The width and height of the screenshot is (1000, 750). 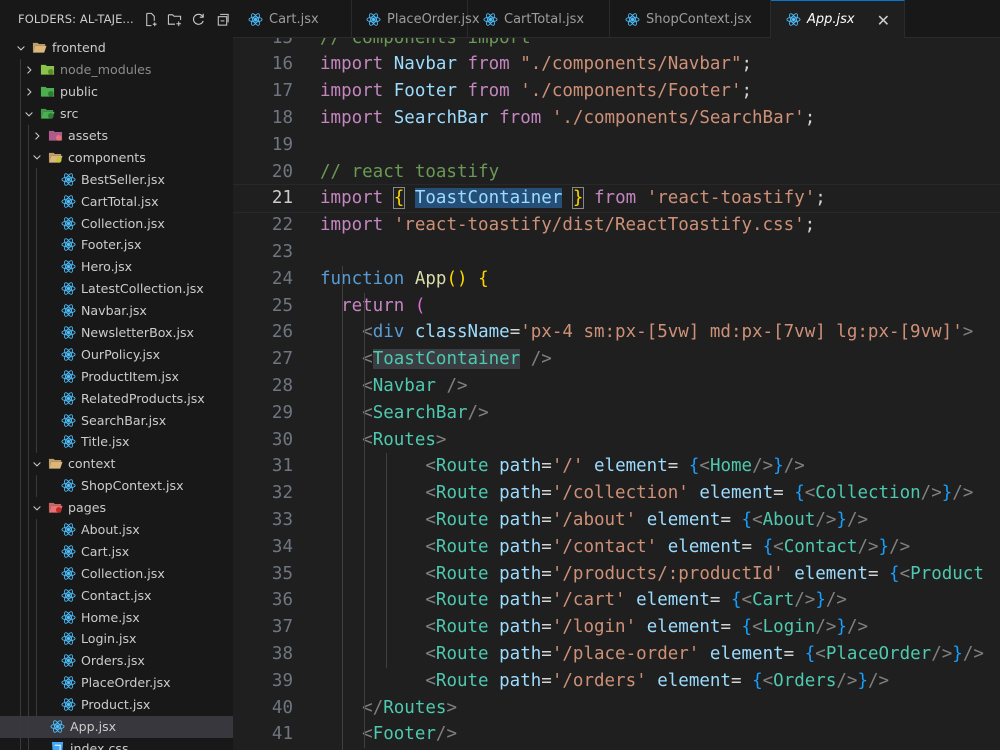 I want to click on tab-cart-jsx: Cart.jsx, so click(x=292, y=19).